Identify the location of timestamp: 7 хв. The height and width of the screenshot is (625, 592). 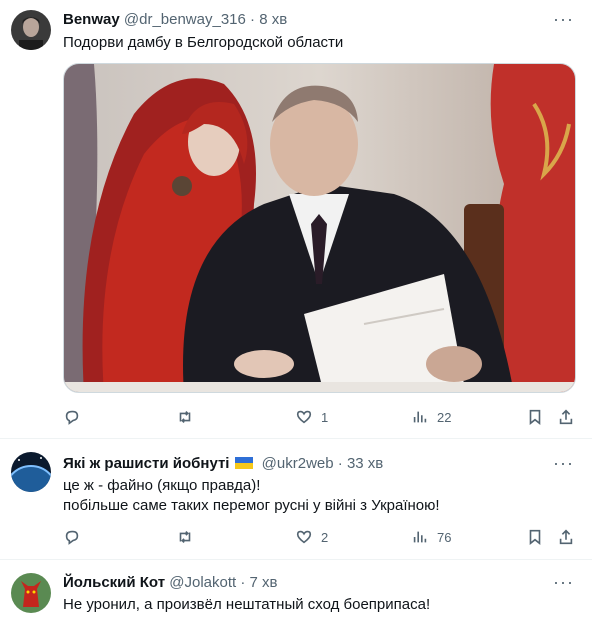
(264, 582).